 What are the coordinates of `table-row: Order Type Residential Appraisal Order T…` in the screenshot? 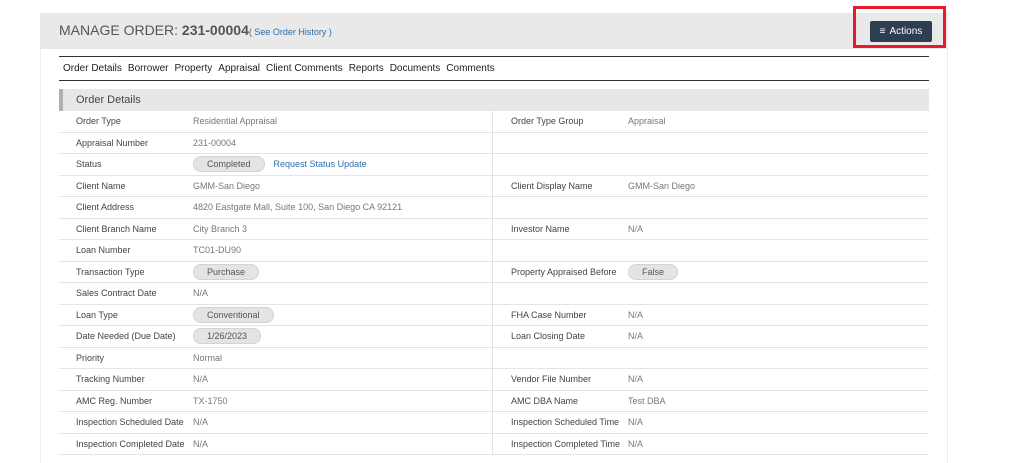 It's located at (494, 122).